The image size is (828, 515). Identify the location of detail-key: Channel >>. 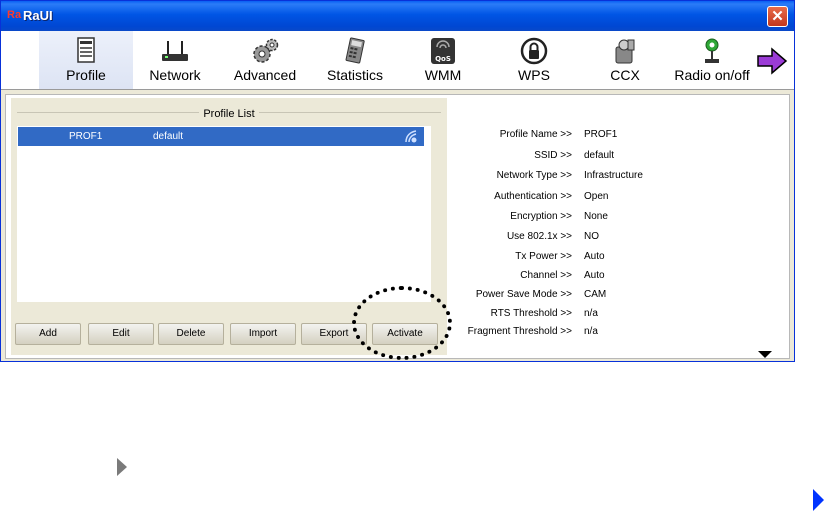
(546, 275).